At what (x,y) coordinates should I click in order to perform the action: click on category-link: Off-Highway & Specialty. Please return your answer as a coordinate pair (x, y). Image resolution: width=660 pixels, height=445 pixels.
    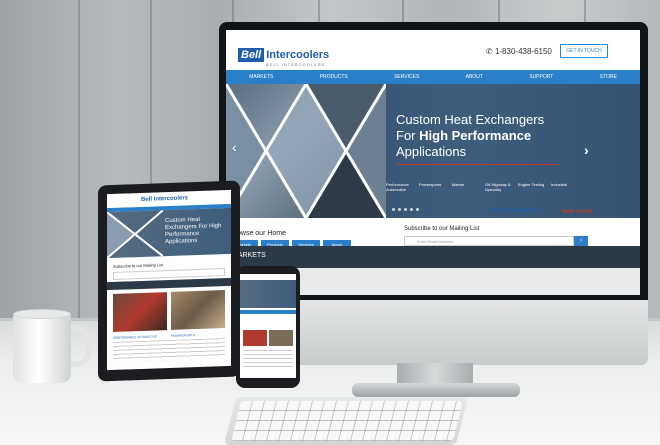
    Looking at the image, I should click on (501, 187).